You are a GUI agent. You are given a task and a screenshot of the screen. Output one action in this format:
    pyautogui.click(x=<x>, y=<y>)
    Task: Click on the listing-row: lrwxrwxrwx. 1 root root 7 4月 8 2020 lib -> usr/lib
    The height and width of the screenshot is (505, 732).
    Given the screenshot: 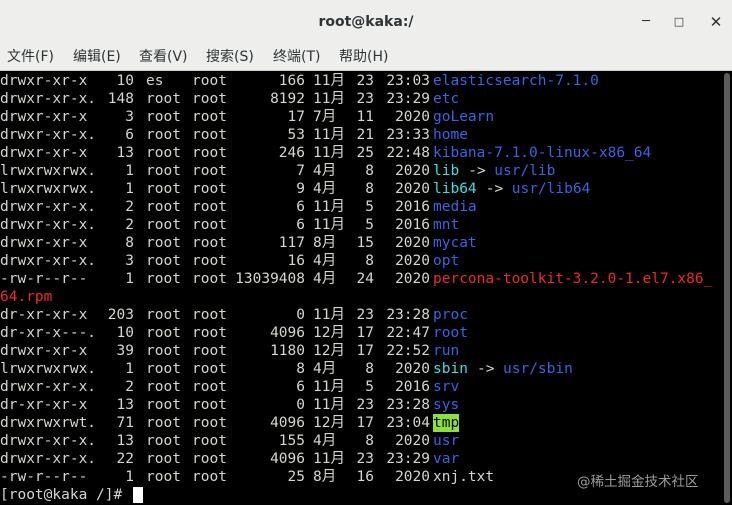 What is the action you would take?
    pyautogui.click(x=361, y=171)
    